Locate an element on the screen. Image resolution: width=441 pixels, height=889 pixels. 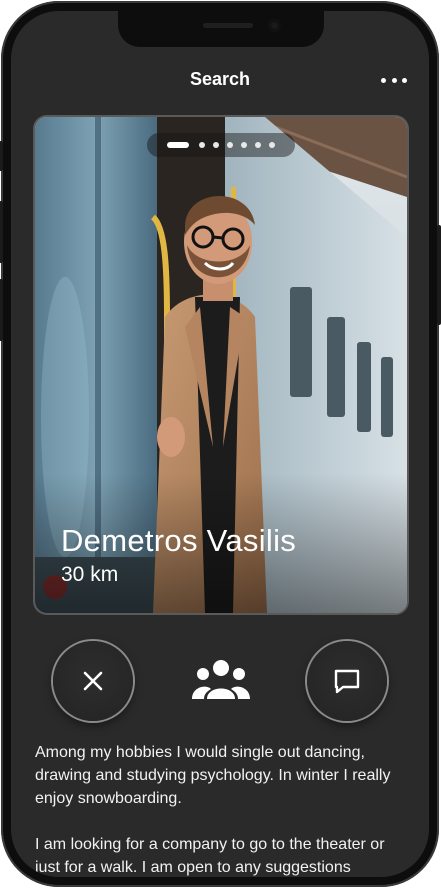
message-square-icon is located at coordinates (347, 681).